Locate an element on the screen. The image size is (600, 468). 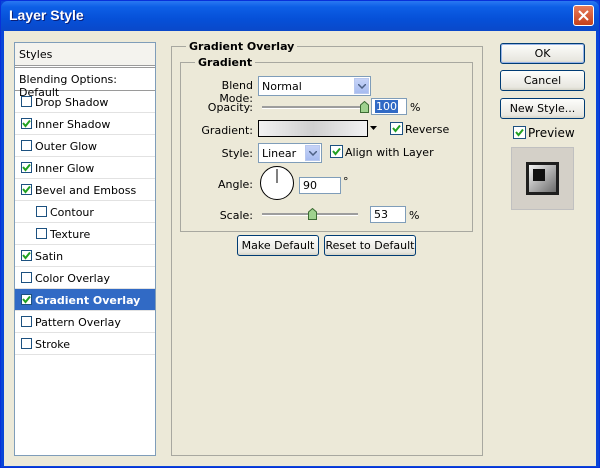
style-item-texture: Texture is located at coordinates (85, 234).